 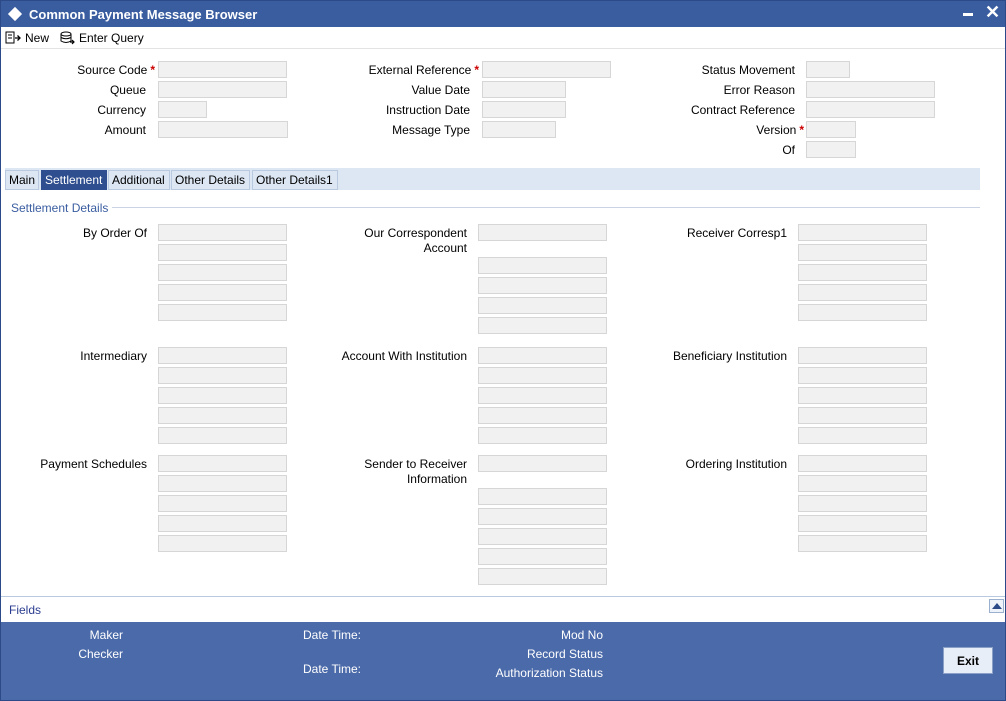 I want to click on message-type-label: Message Type, so click(x=431, y=130).